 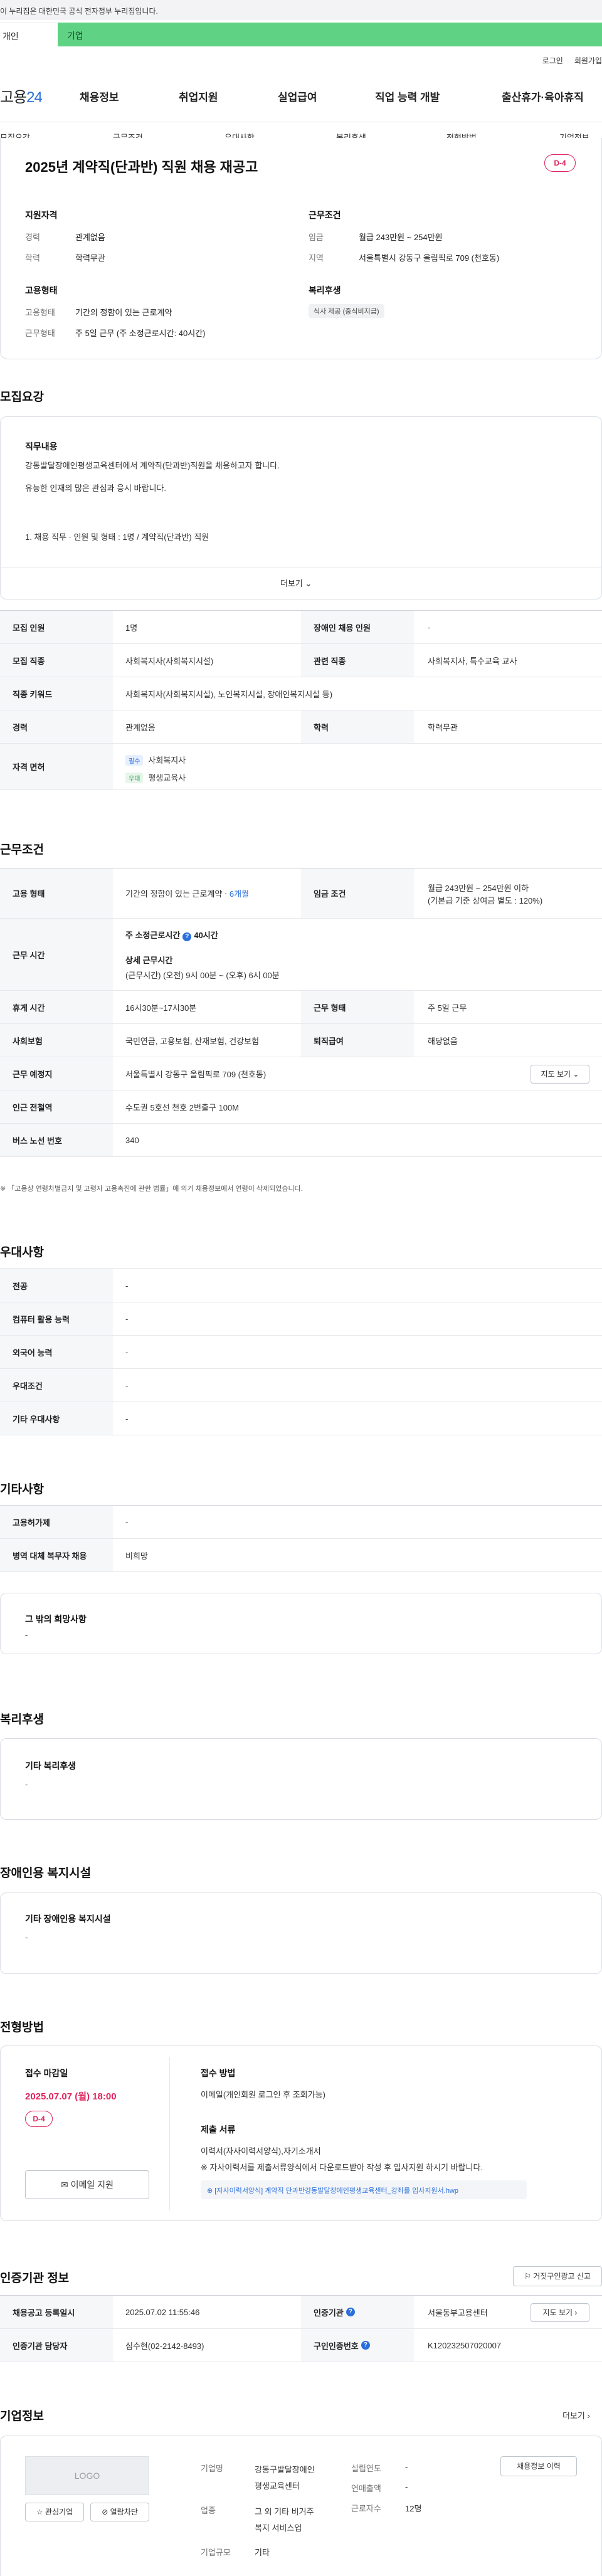 I want to click on weekly-hours: 주 소정근로시간? 40시간, so click(x=171, y=935).